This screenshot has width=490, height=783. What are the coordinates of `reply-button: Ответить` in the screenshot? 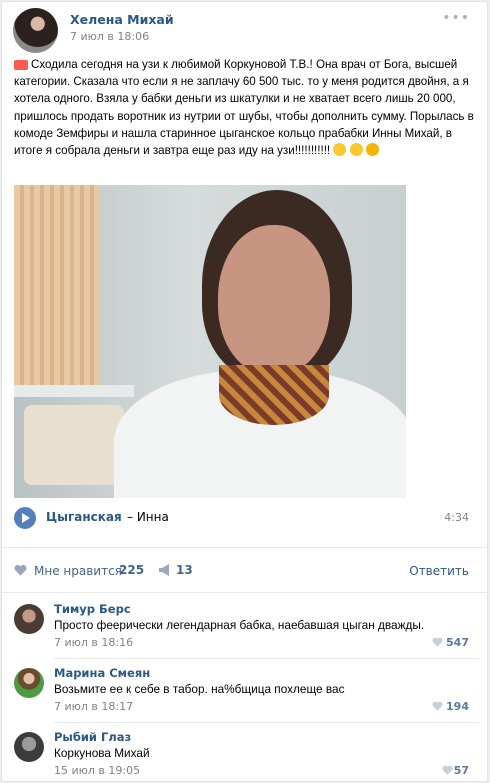 It's located at (439, 571).